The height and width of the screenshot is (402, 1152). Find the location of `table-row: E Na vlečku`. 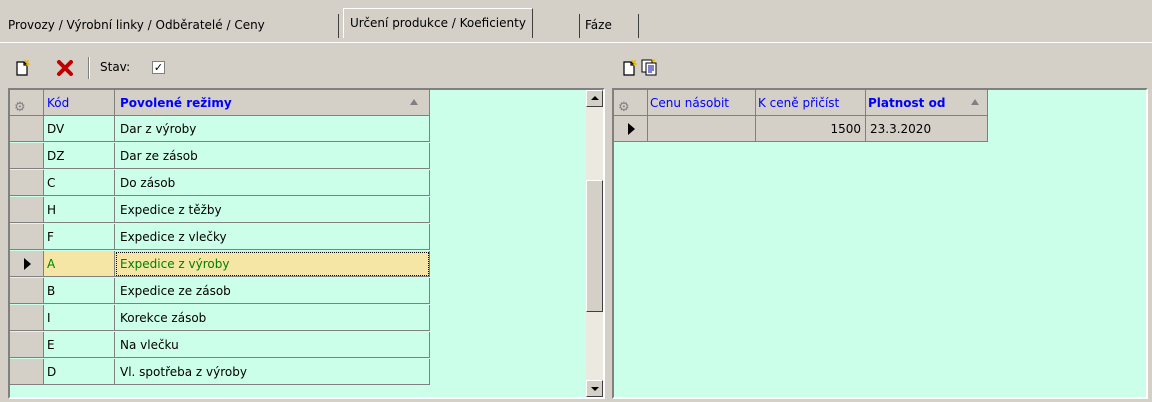

table-row: E Na vlečku is located at coordinates (220, 345).